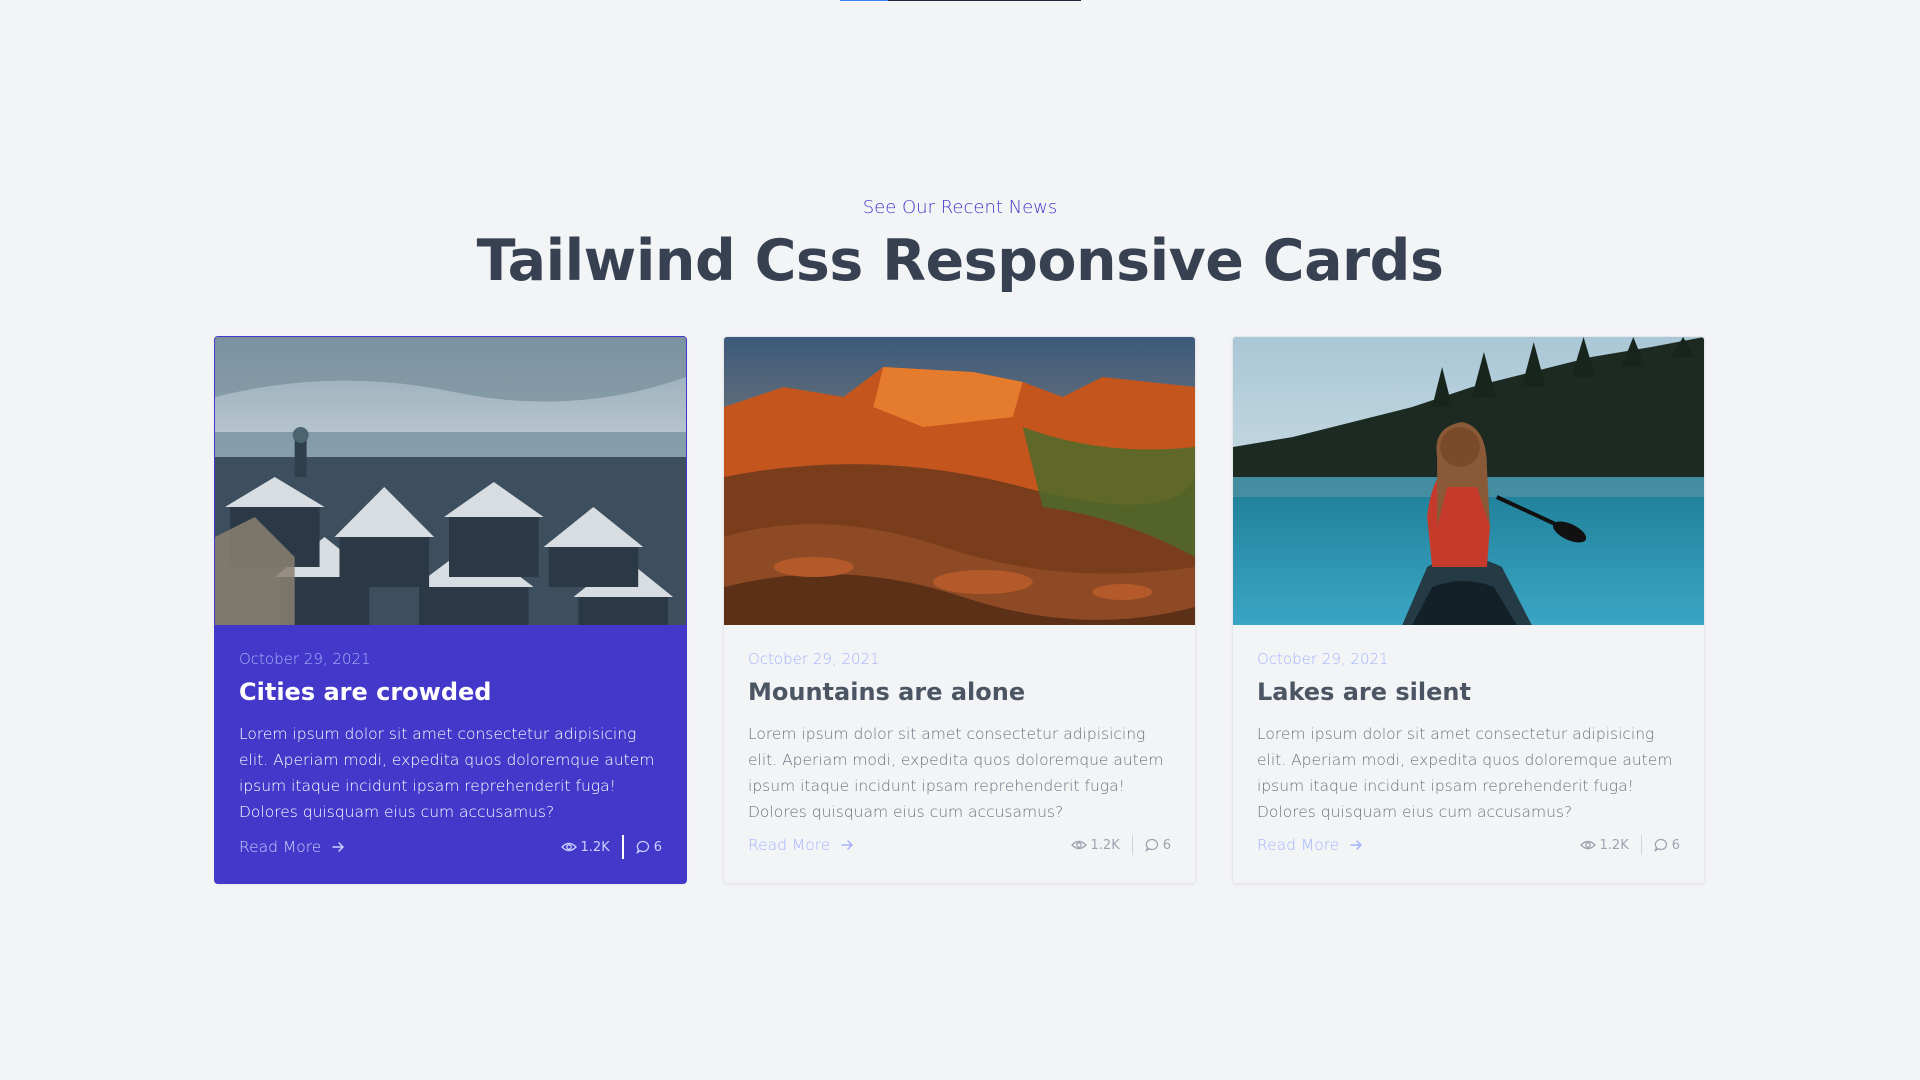  What do you see at coordinates (959, 692) in the screenshot?
I see `card-title: Mountains are alone` at bounding box center [959, 692].